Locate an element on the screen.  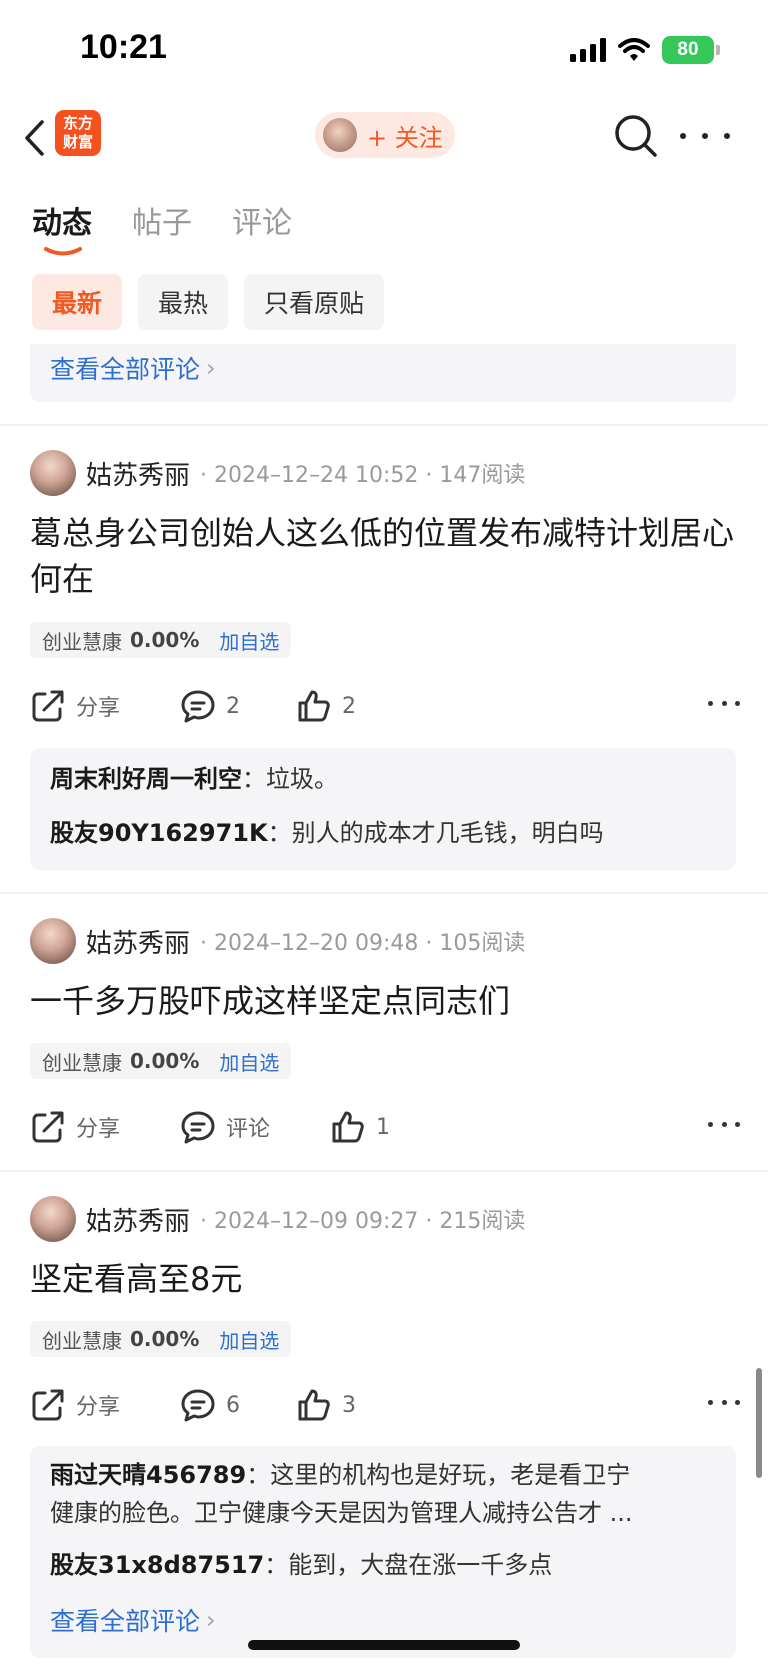
post-header: 姑苏秀丽 · 2024–12–24 10:52 · 147阅读 is located at coordinates (277, 473).